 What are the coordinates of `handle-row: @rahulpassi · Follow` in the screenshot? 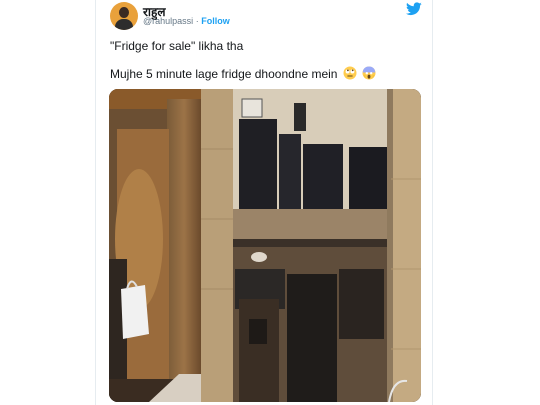 It's located at (186, 21).